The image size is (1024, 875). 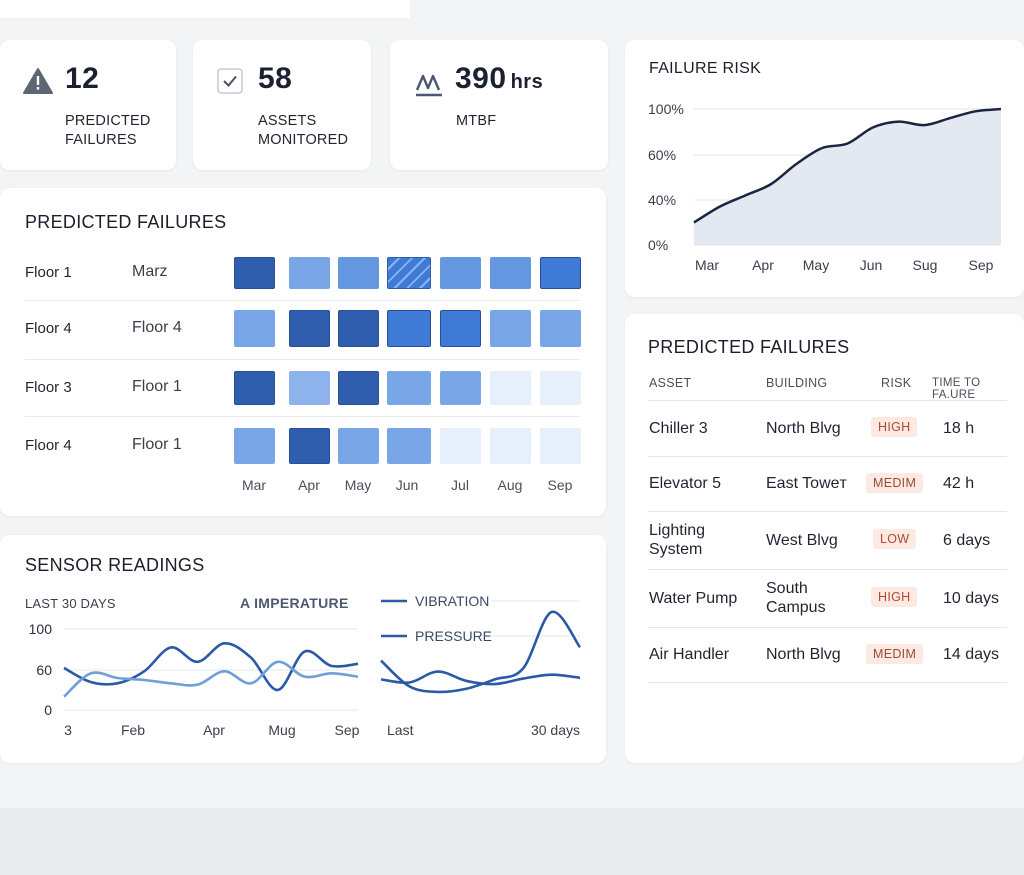 I want to click on heatmap-month-label: Apr, so click(x=309, y=485).